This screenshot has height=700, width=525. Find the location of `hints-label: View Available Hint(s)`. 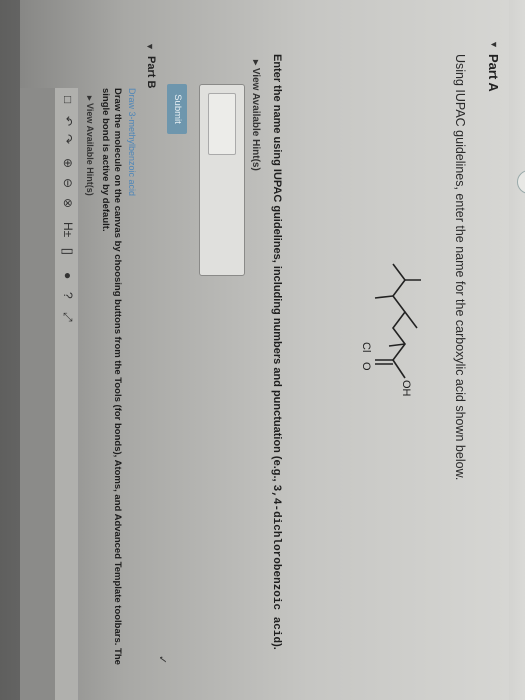

hints-label: View Available Hint(s) is located at coordinates (255, 119).